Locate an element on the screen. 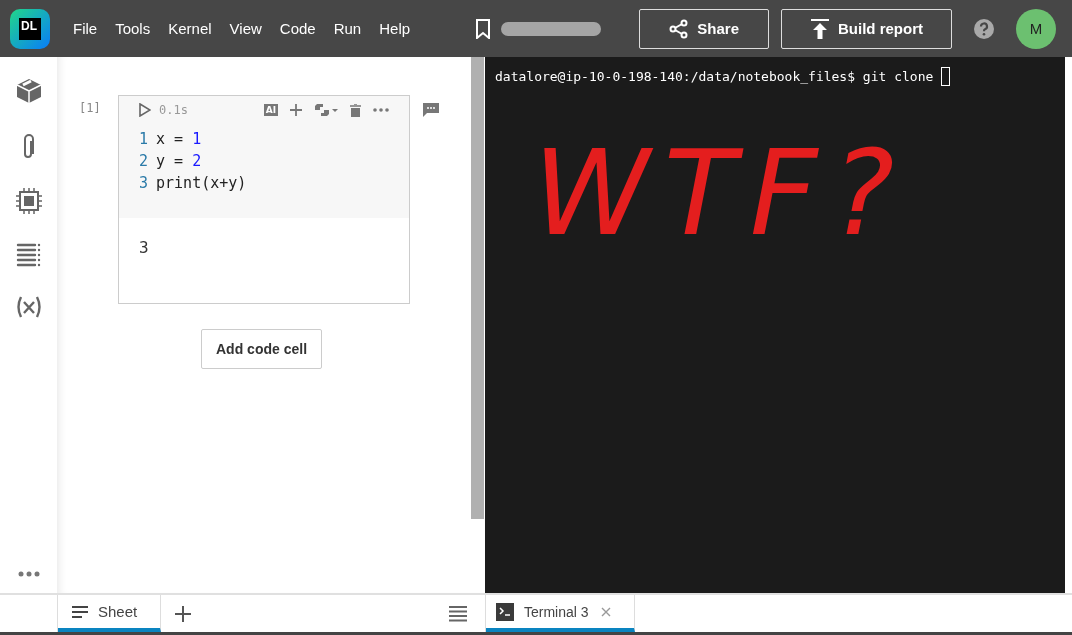  scrollbar is located at coordinates (477, 288).